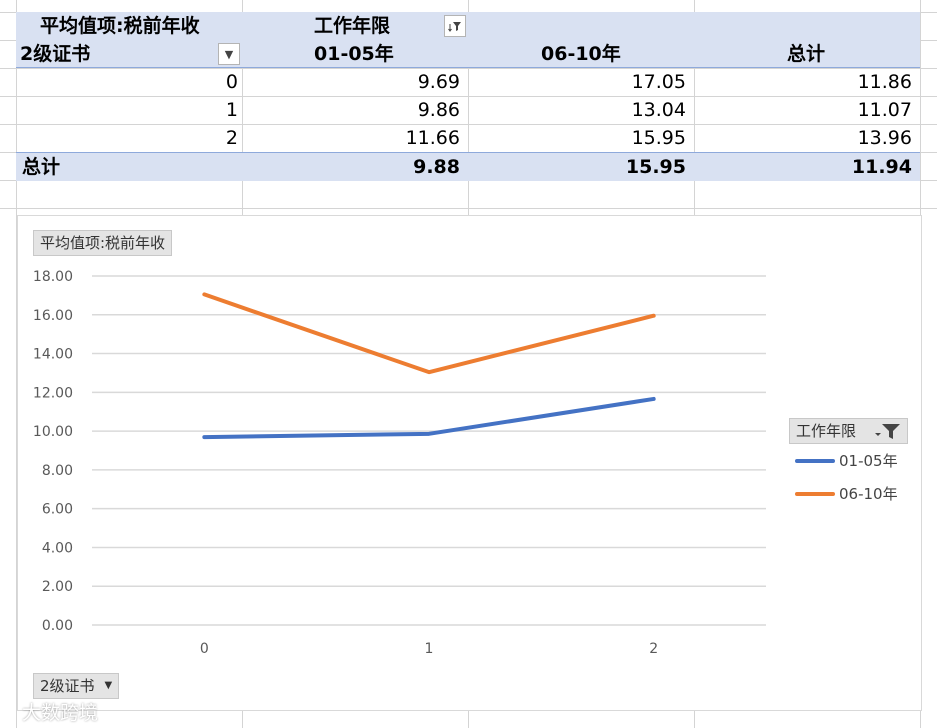 The image size is (937, 728). I want to click on axis-field-label: 2级证书, so click(67, 686).